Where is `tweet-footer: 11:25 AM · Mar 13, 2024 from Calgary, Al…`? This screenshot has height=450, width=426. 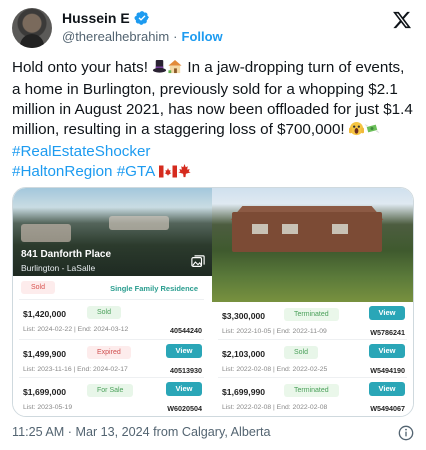 tweet-footer: 11:25 AM · Mar 13, 2024 from Calgary, Al… is located at coordinates (213, 434).